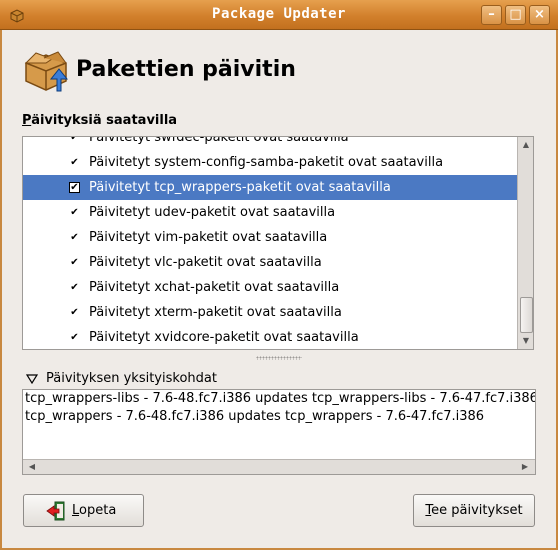 The width and height of the screenshot is (558, 550). Describe the element at coordinates (46, 71) in the screenshot. I see `package-update-icon` at that location.